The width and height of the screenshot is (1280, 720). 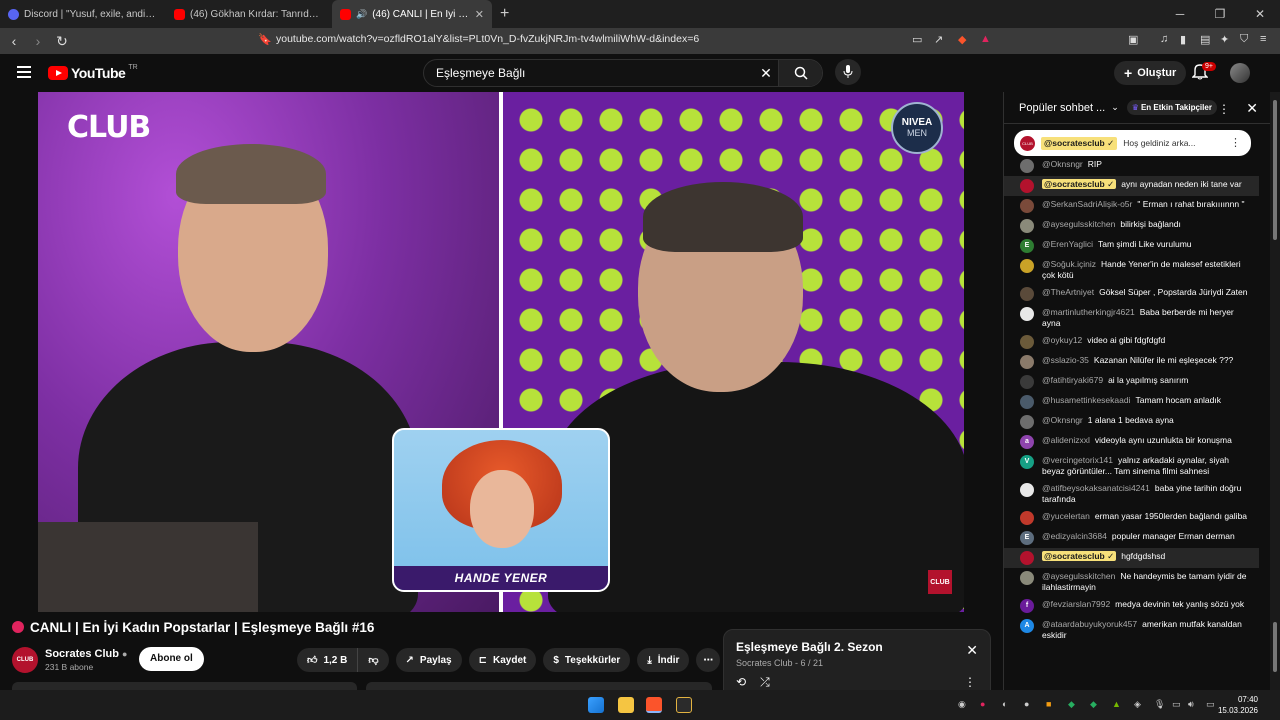 I want to click on scrollbar-thumb, so click(x=1275, y=170).